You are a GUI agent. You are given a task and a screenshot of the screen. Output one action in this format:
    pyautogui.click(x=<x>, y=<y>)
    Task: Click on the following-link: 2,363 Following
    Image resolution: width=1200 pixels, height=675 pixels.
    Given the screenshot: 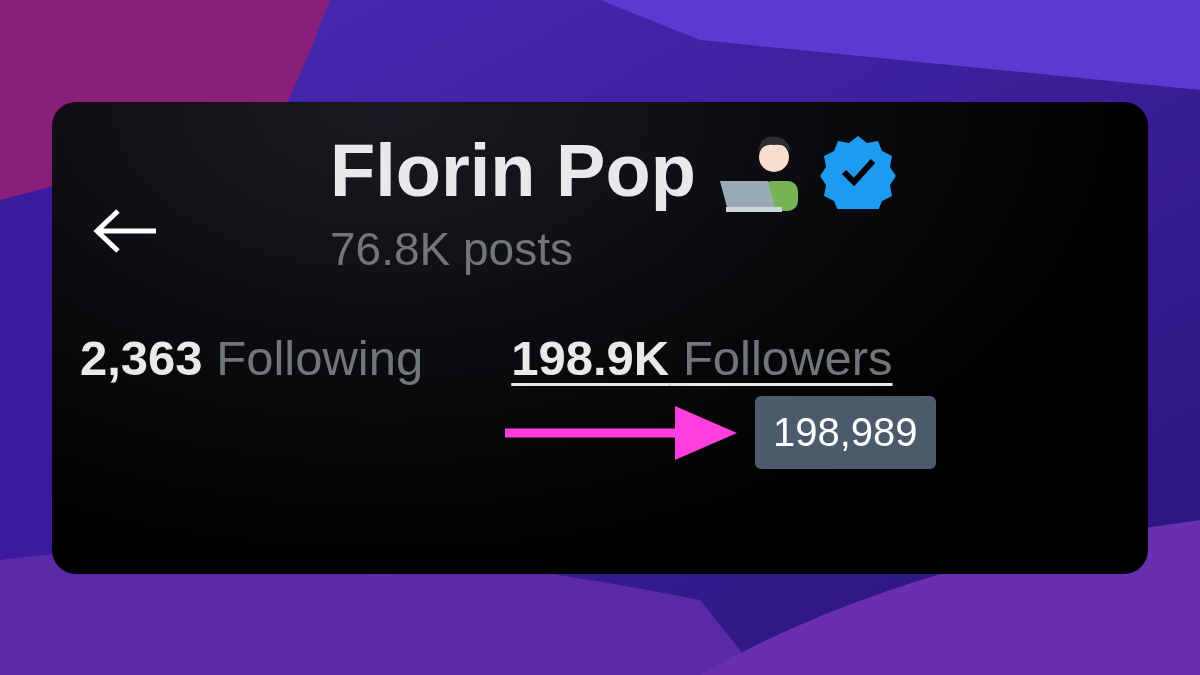 What is the action you would take?
    pyautogui.click(x=252, y=358)
    